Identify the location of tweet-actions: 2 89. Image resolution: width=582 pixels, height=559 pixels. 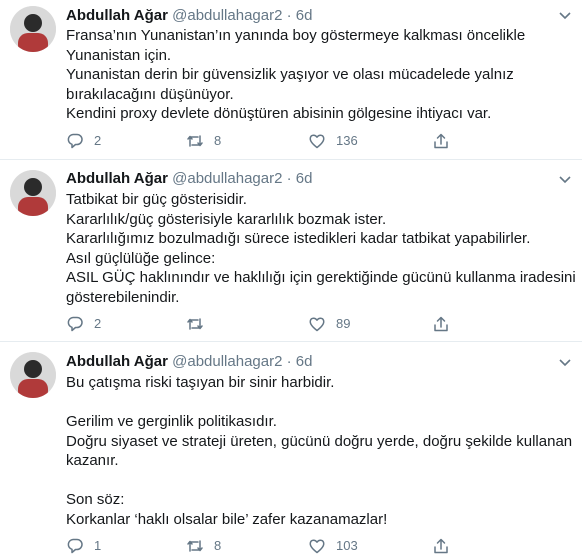
(286, 324).